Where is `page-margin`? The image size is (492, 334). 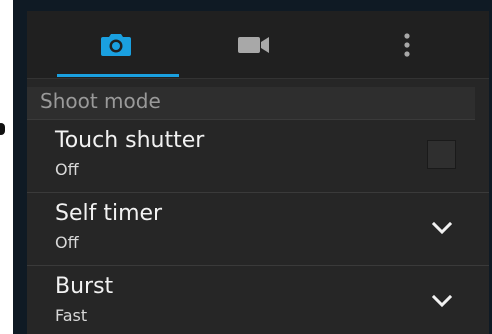
page-margin is located at coordinates (6, 167).